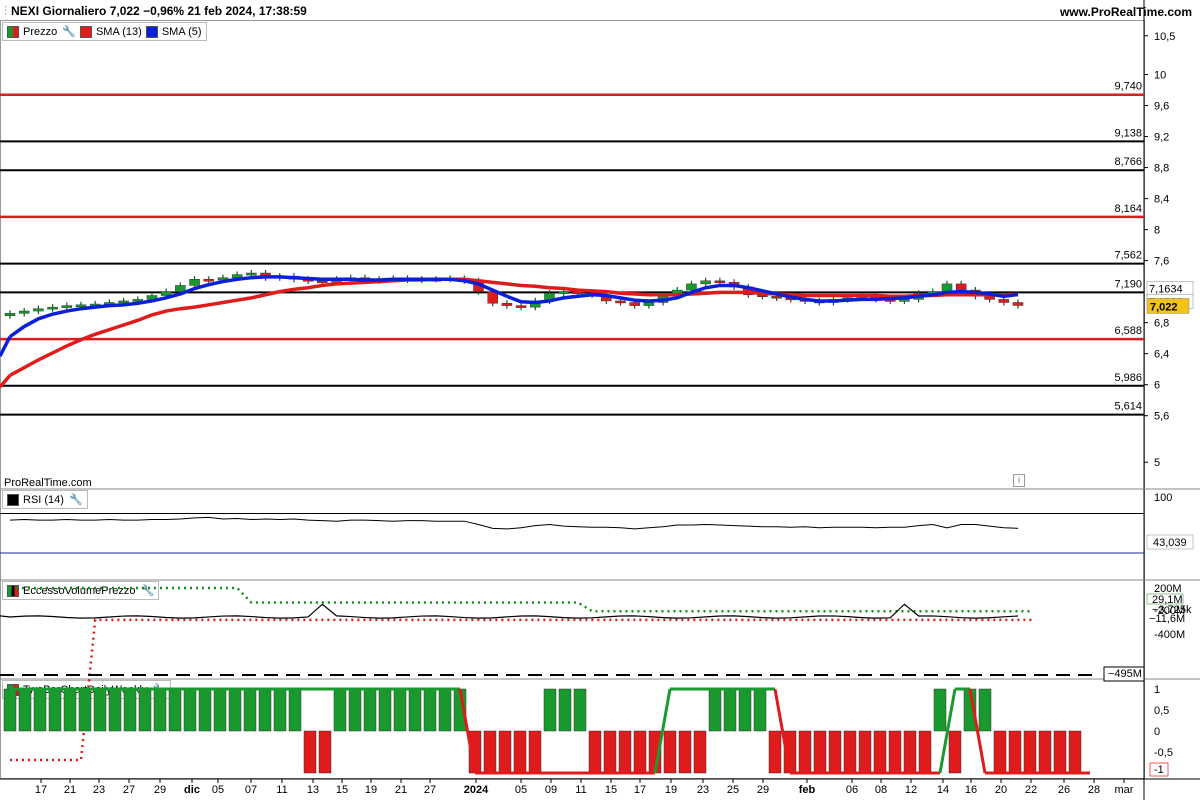  I want to click on y-tick-label: 9,2, so click(1161, 138).